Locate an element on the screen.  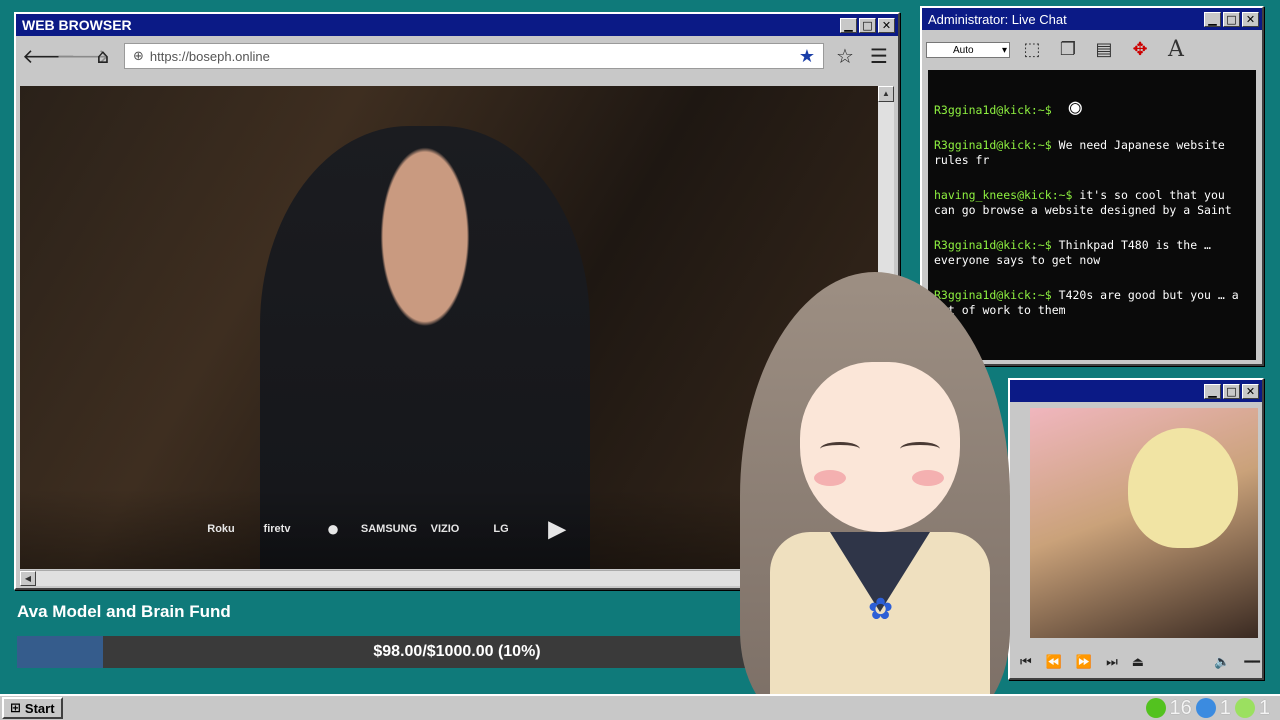
avatar-face is located at coordinates (880, 447).